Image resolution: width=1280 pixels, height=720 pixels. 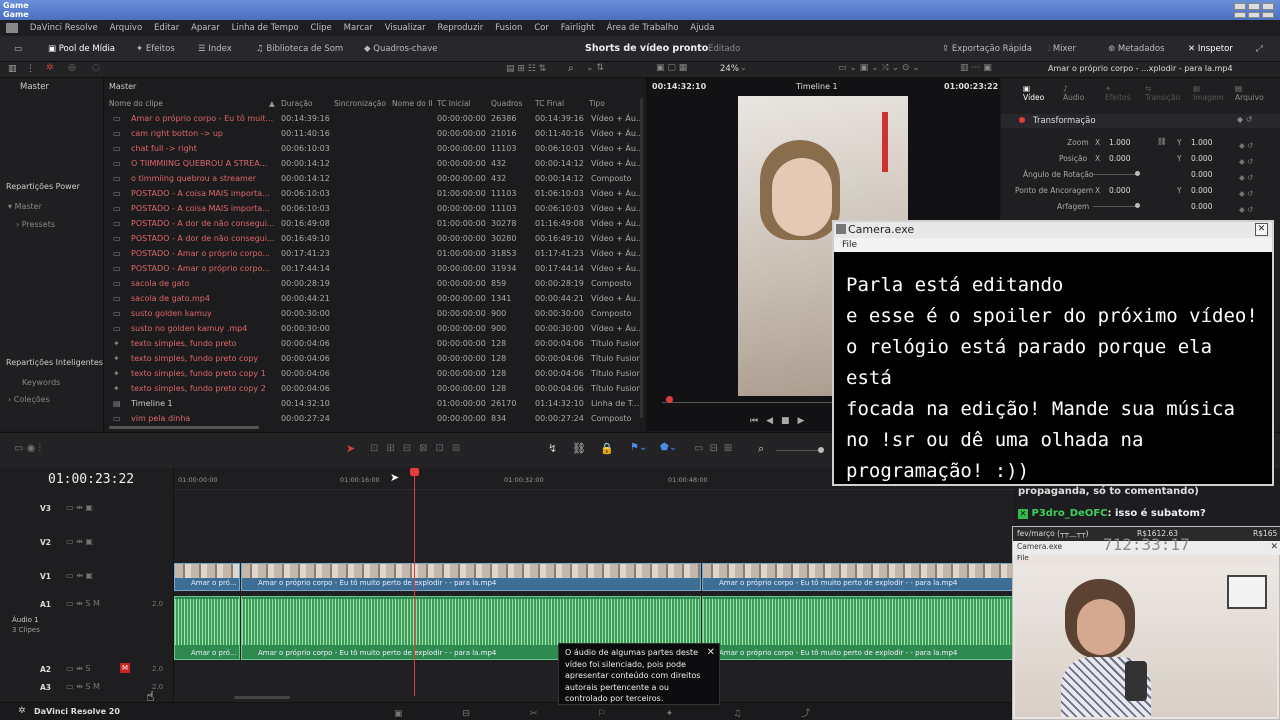 What do you see at coordinates (743, 67) in the screenshot?
I see `zoom-chevron-icon: ⌄` at bounding box center [743, 67].